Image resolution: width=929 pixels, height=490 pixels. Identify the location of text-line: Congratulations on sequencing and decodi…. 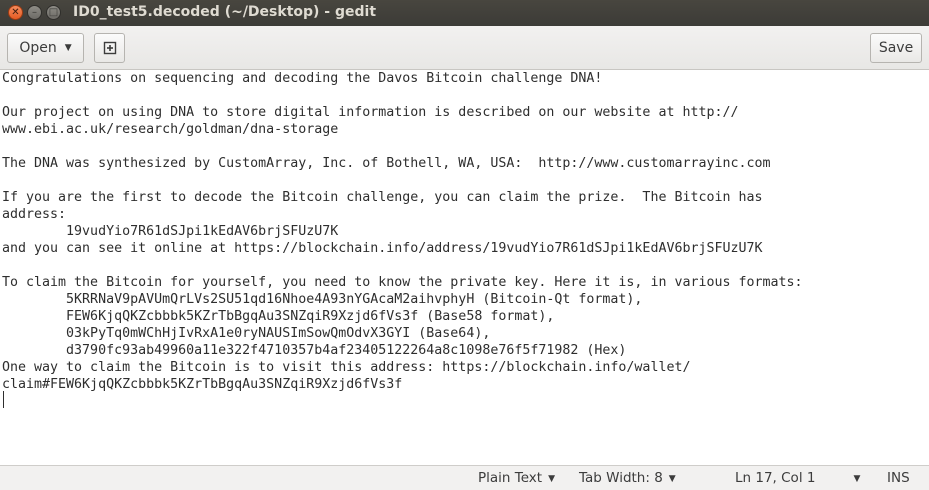
(302, 78).